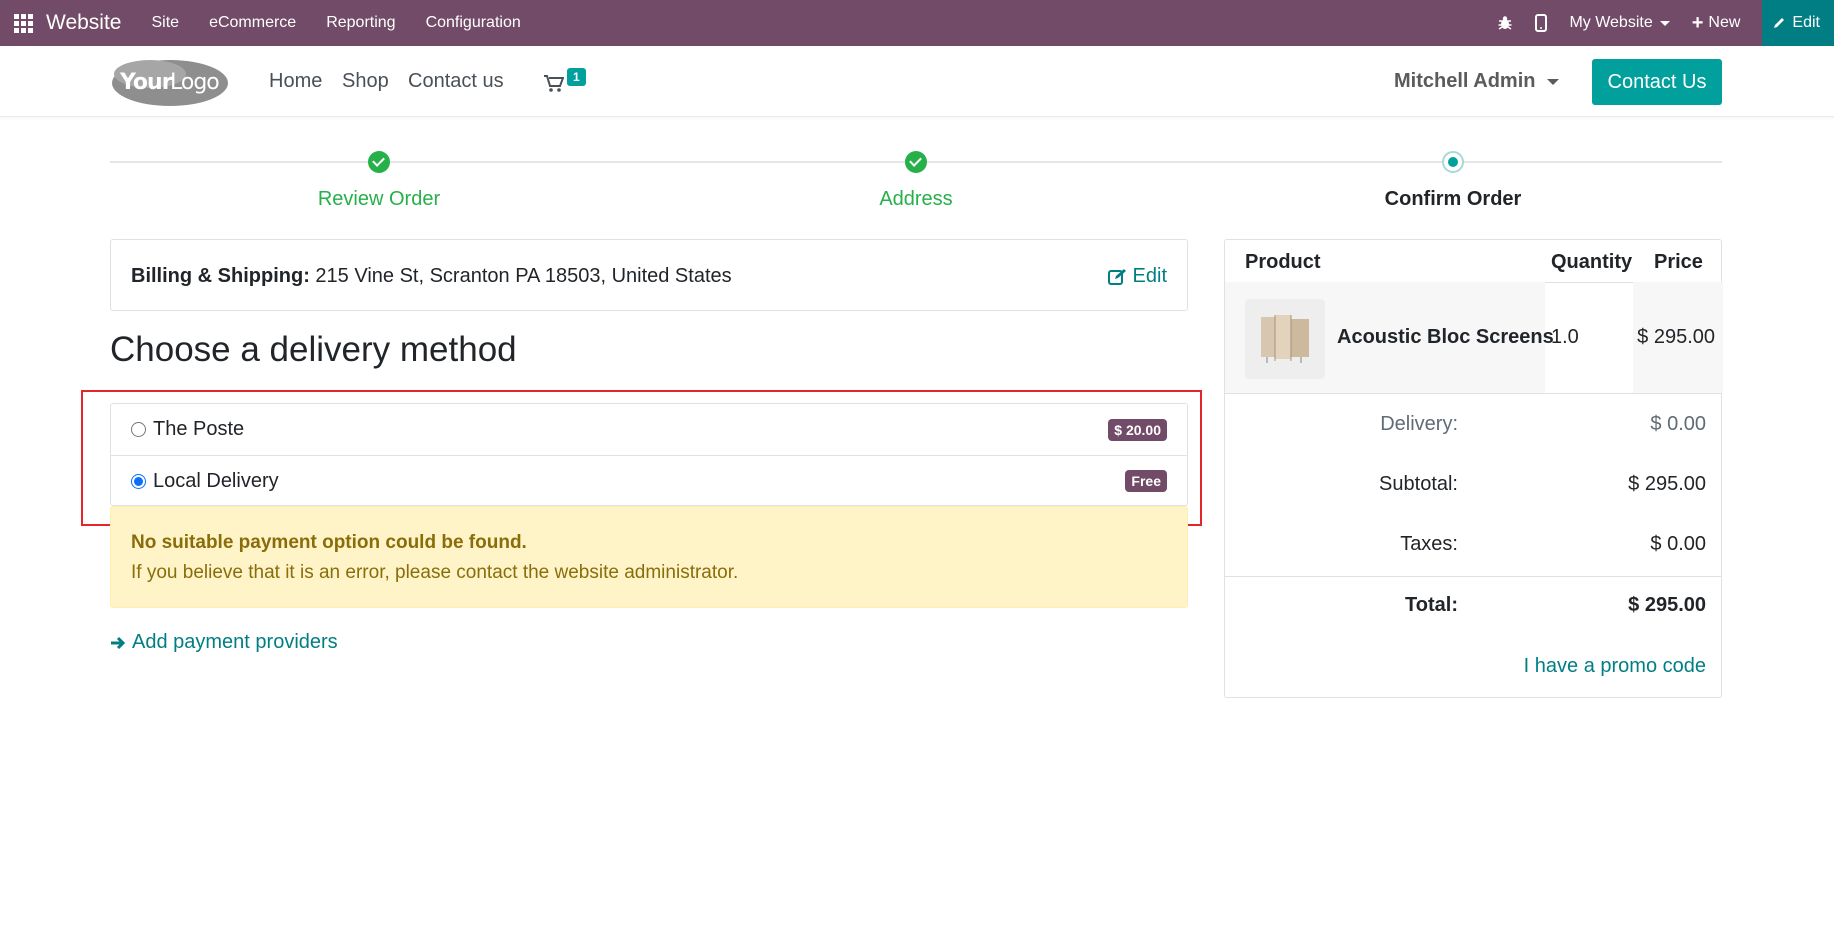 The image size is (1834, 944). I want to click on add-payment-providers-link: Add payment providers, so click(224, 642).